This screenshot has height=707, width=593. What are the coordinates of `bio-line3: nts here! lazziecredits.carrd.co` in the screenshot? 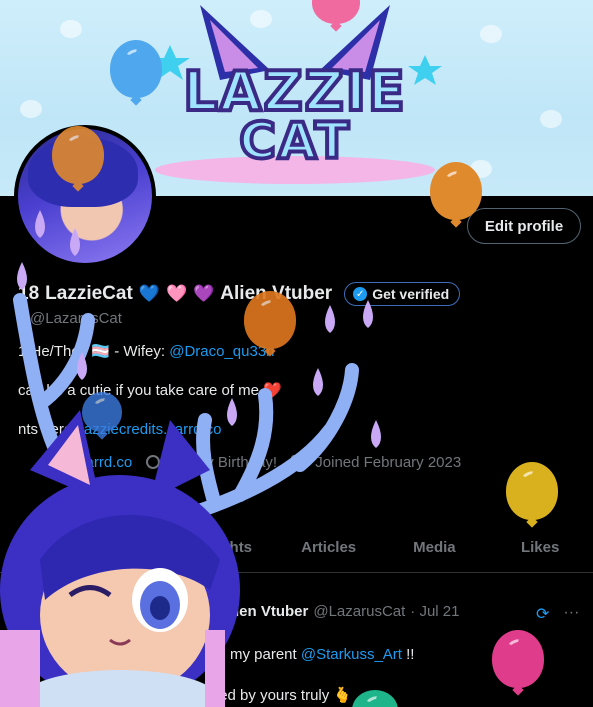 It's located at (119, 429).